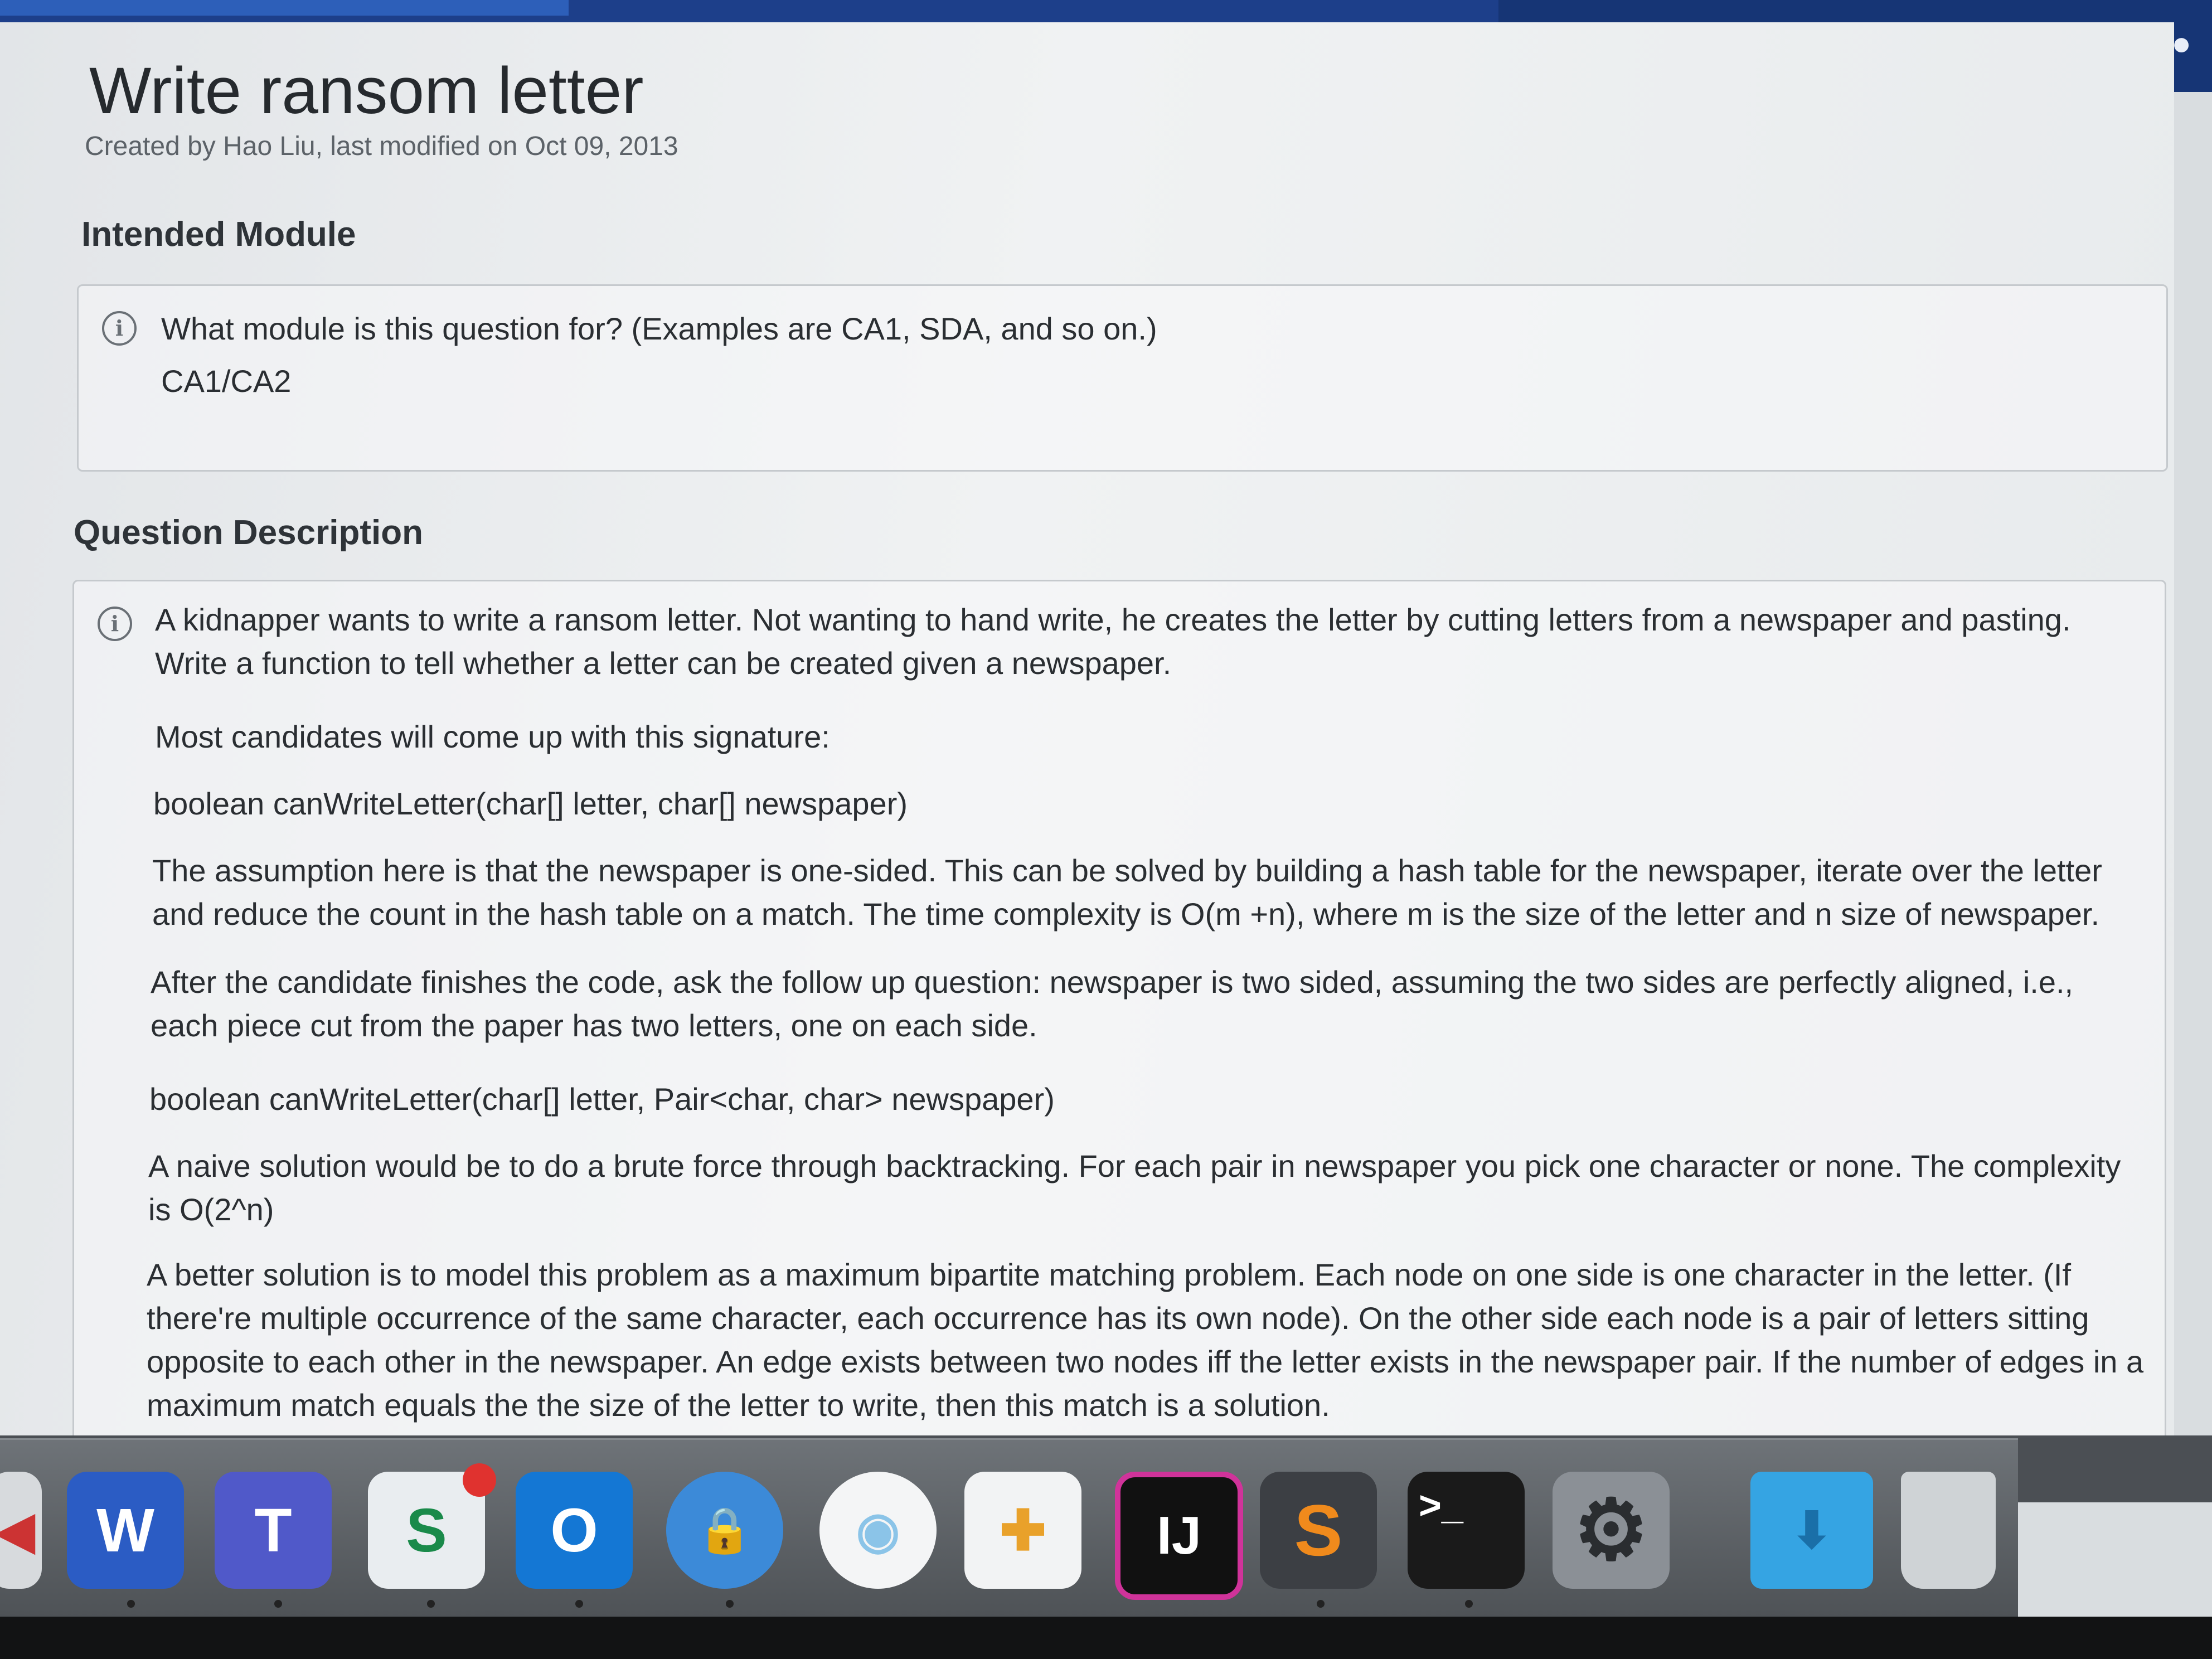 The image size is (2212, 1659). I want to click on skype-glyph: S, so click(426, 1530).